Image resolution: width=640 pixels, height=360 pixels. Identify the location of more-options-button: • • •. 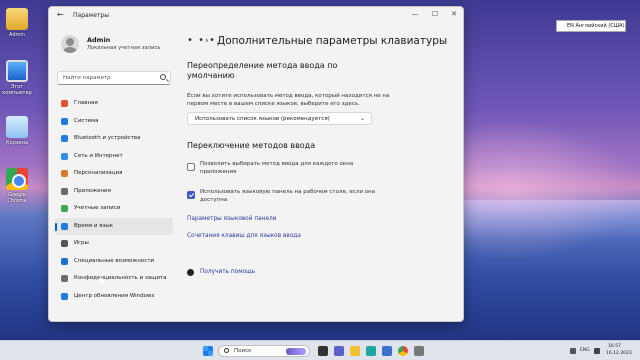
(201, 40).